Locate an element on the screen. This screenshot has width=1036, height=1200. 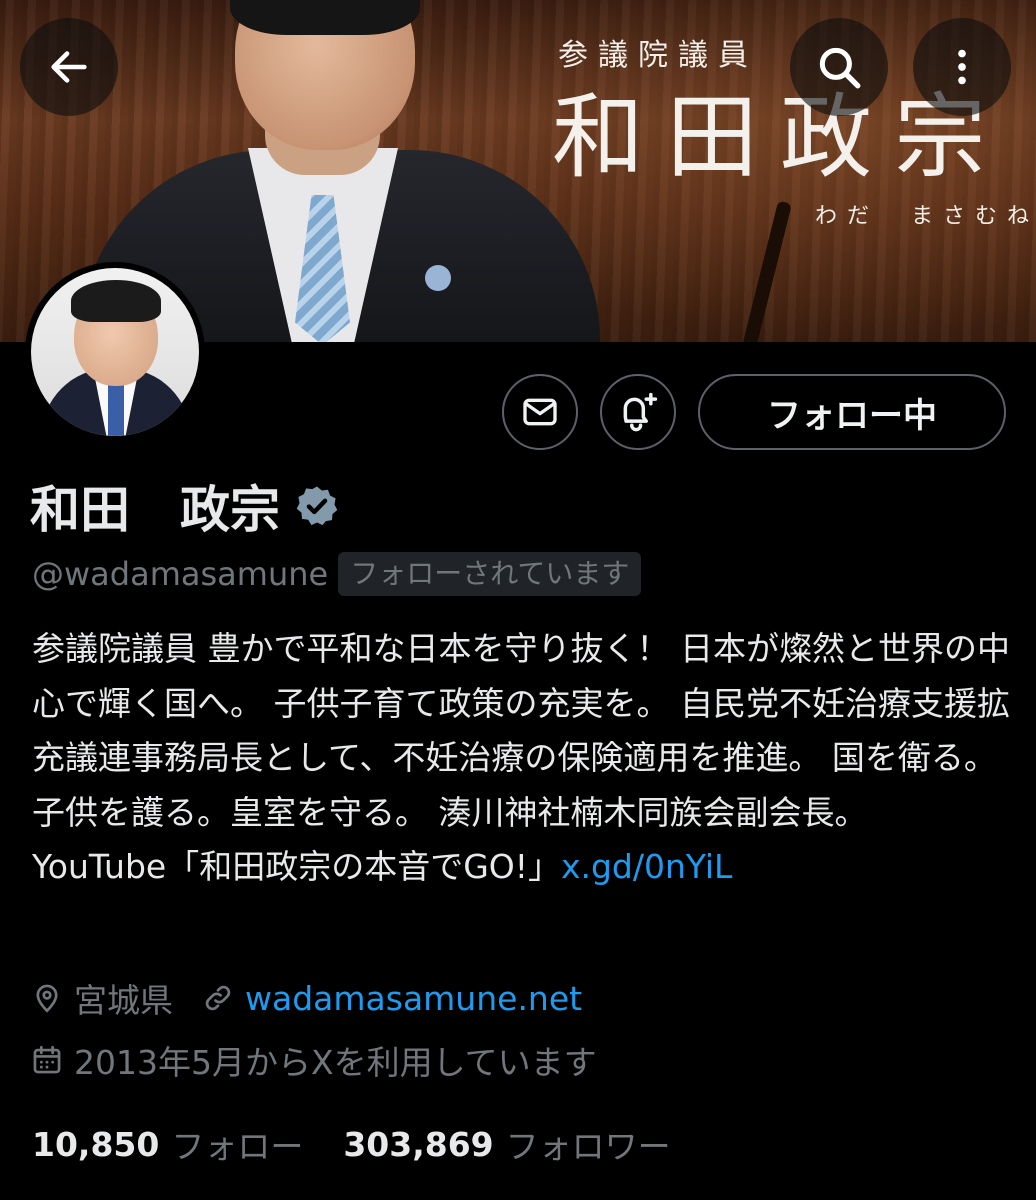
followers-stat: 303,869 フォロワー is located at coordinates (506, 1144).